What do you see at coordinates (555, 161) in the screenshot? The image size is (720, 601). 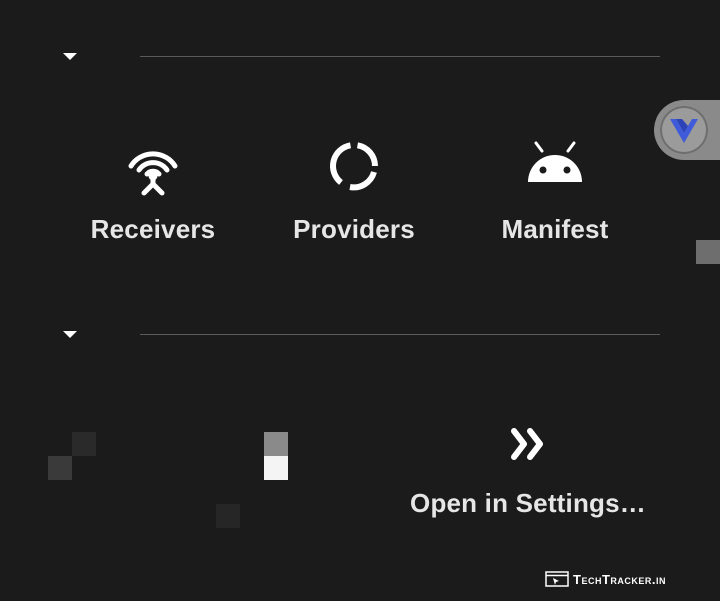 I see `android-icon` at bounding box center [555, 161].